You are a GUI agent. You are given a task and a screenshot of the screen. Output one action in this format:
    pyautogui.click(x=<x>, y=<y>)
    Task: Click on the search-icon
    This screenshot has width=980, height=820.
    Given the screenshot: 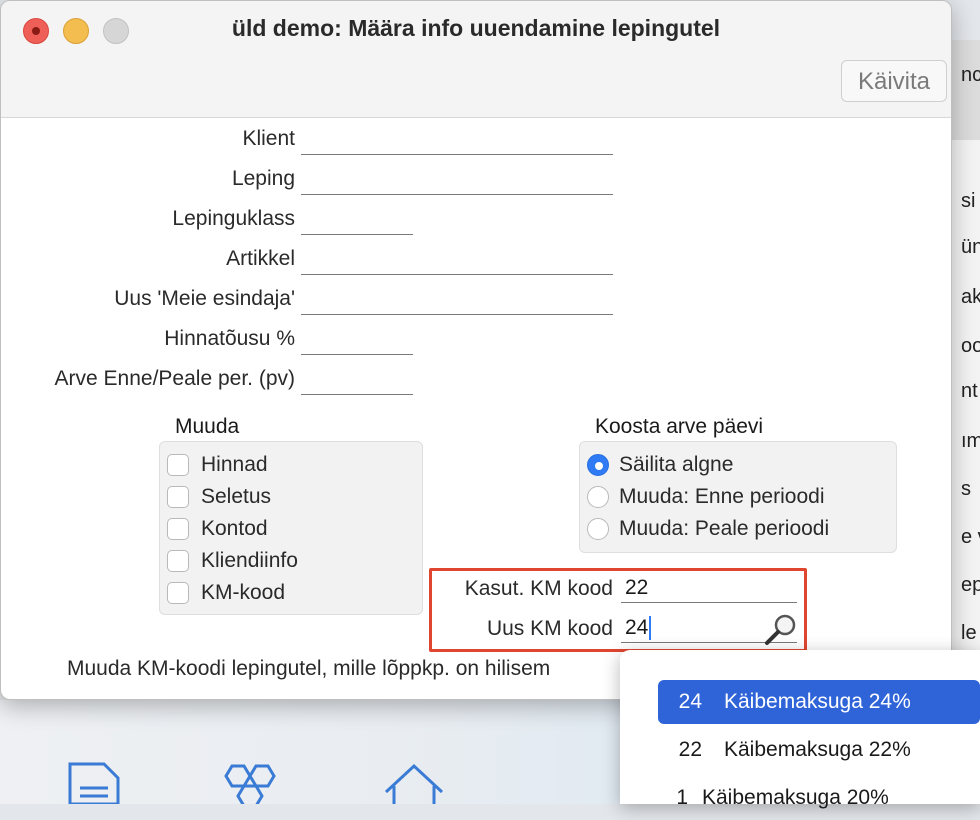 What is the action you would take?
    pyautogui.click(x=781, y=629)
    